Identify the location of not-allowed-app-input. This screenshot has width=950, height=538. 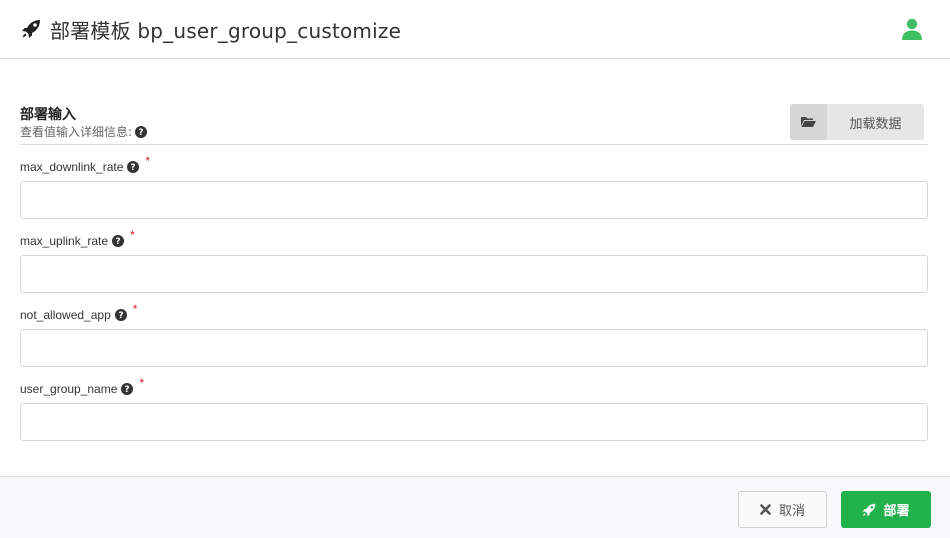
(474, 348).